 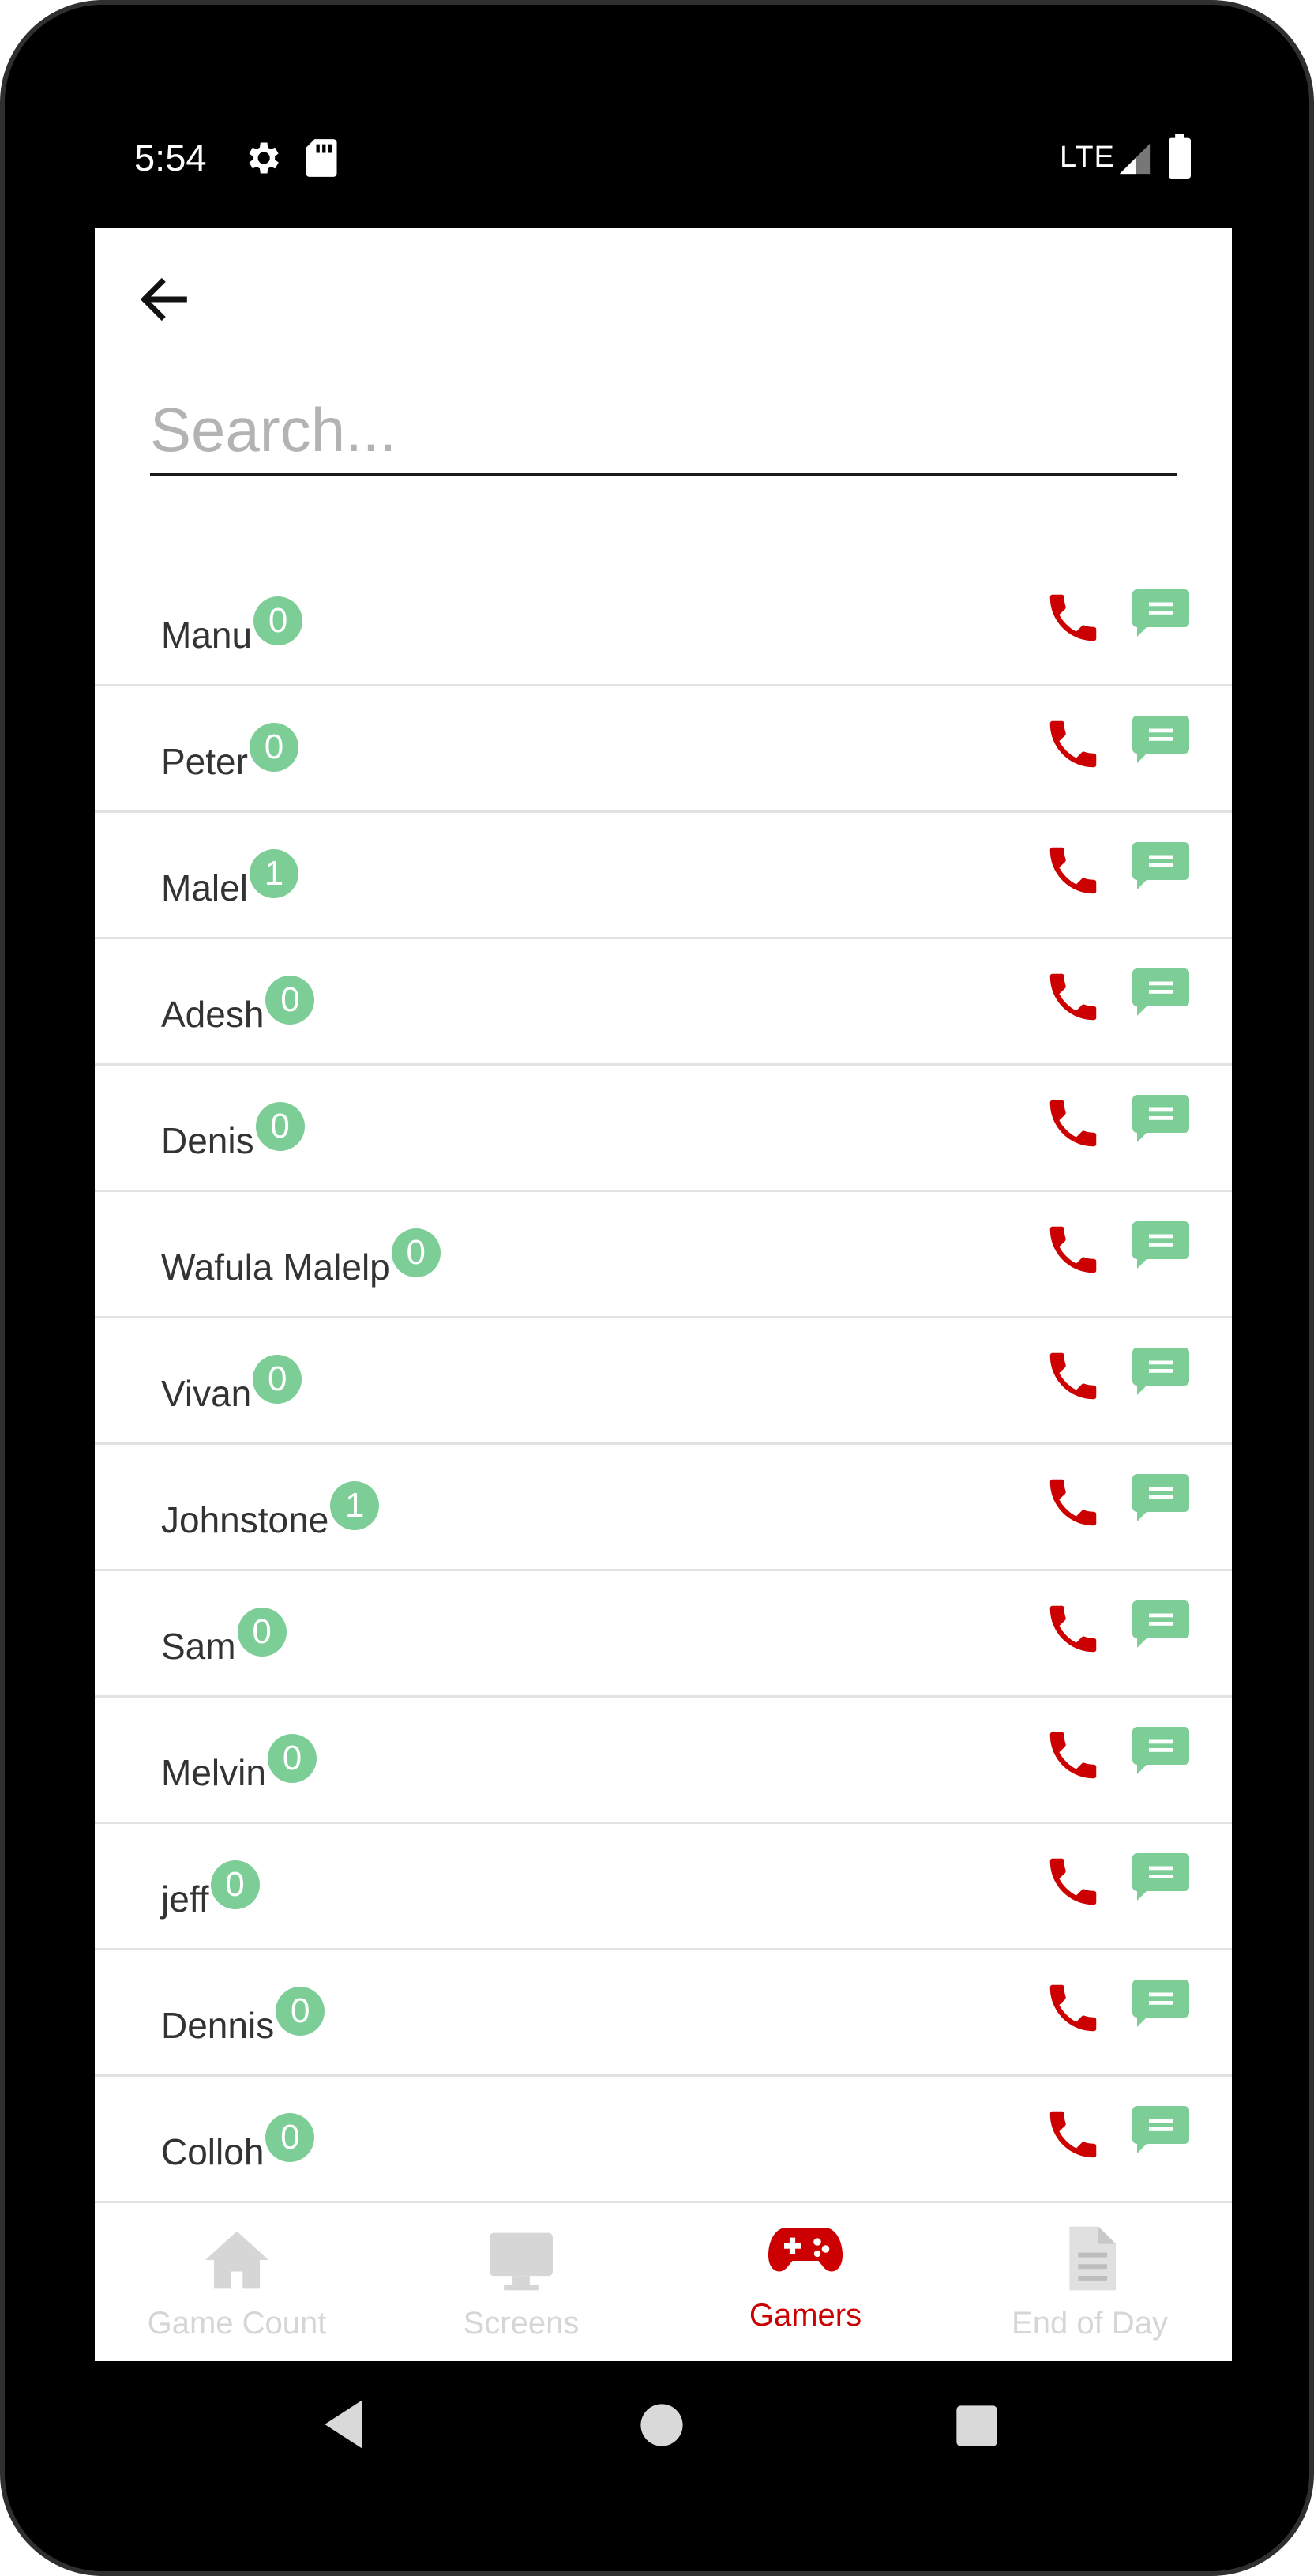 What do you see at coordinates (204, 762) in the screenshot?
I see `gamer-name: Peter` at bounding box center [204, 762].